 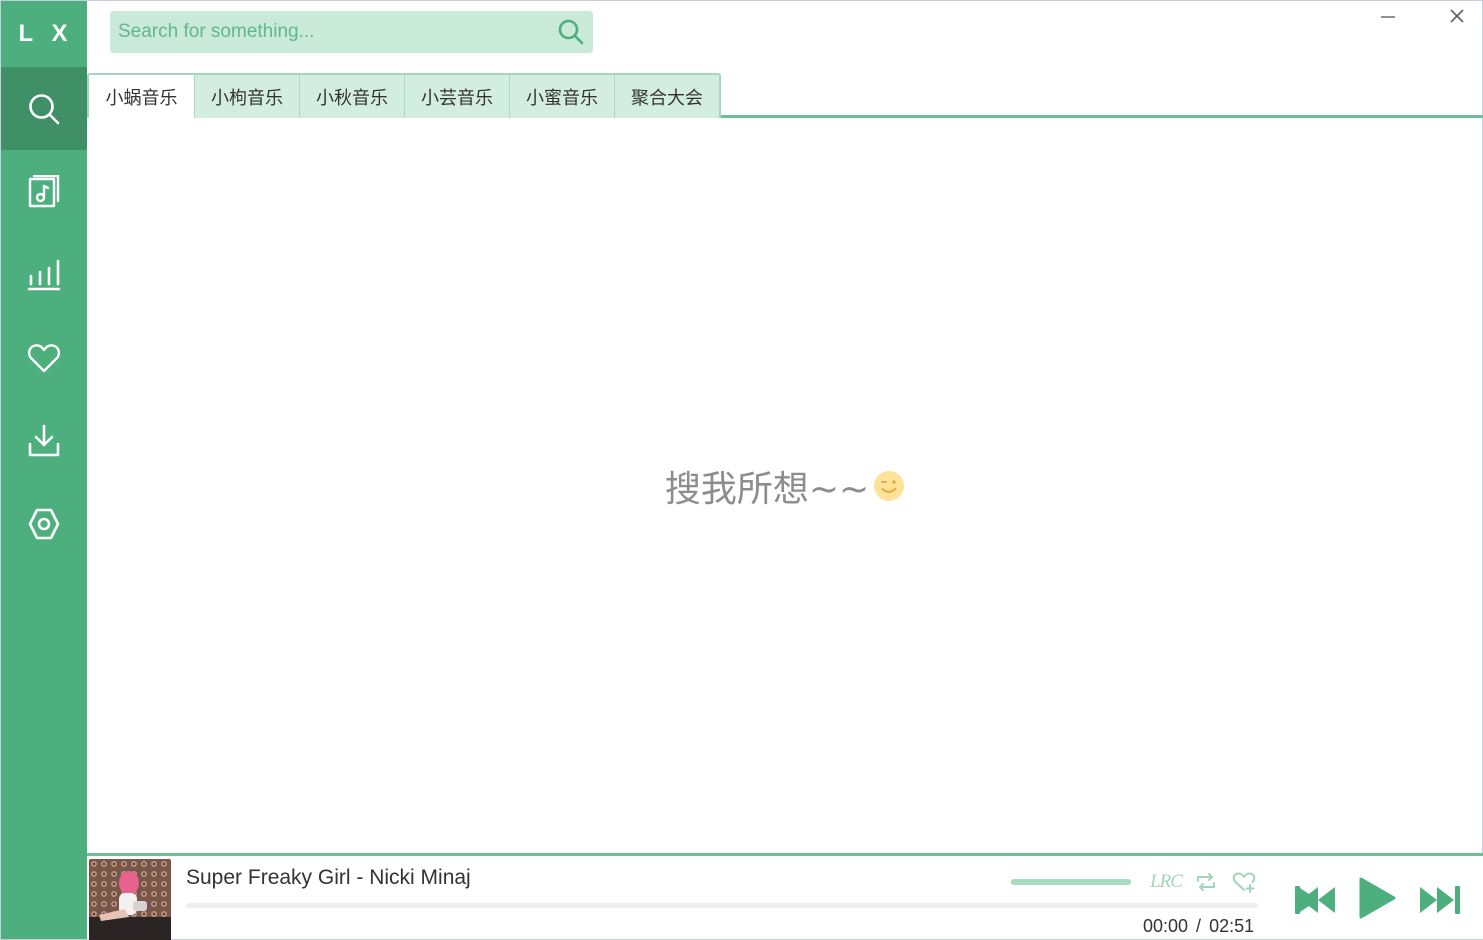 I want to click on tab-row: 小蜗音乐 小枸音乐 小秋音乐 小芸音乐 小蜜音乐 聚合大会, so click(x=404, y=96).